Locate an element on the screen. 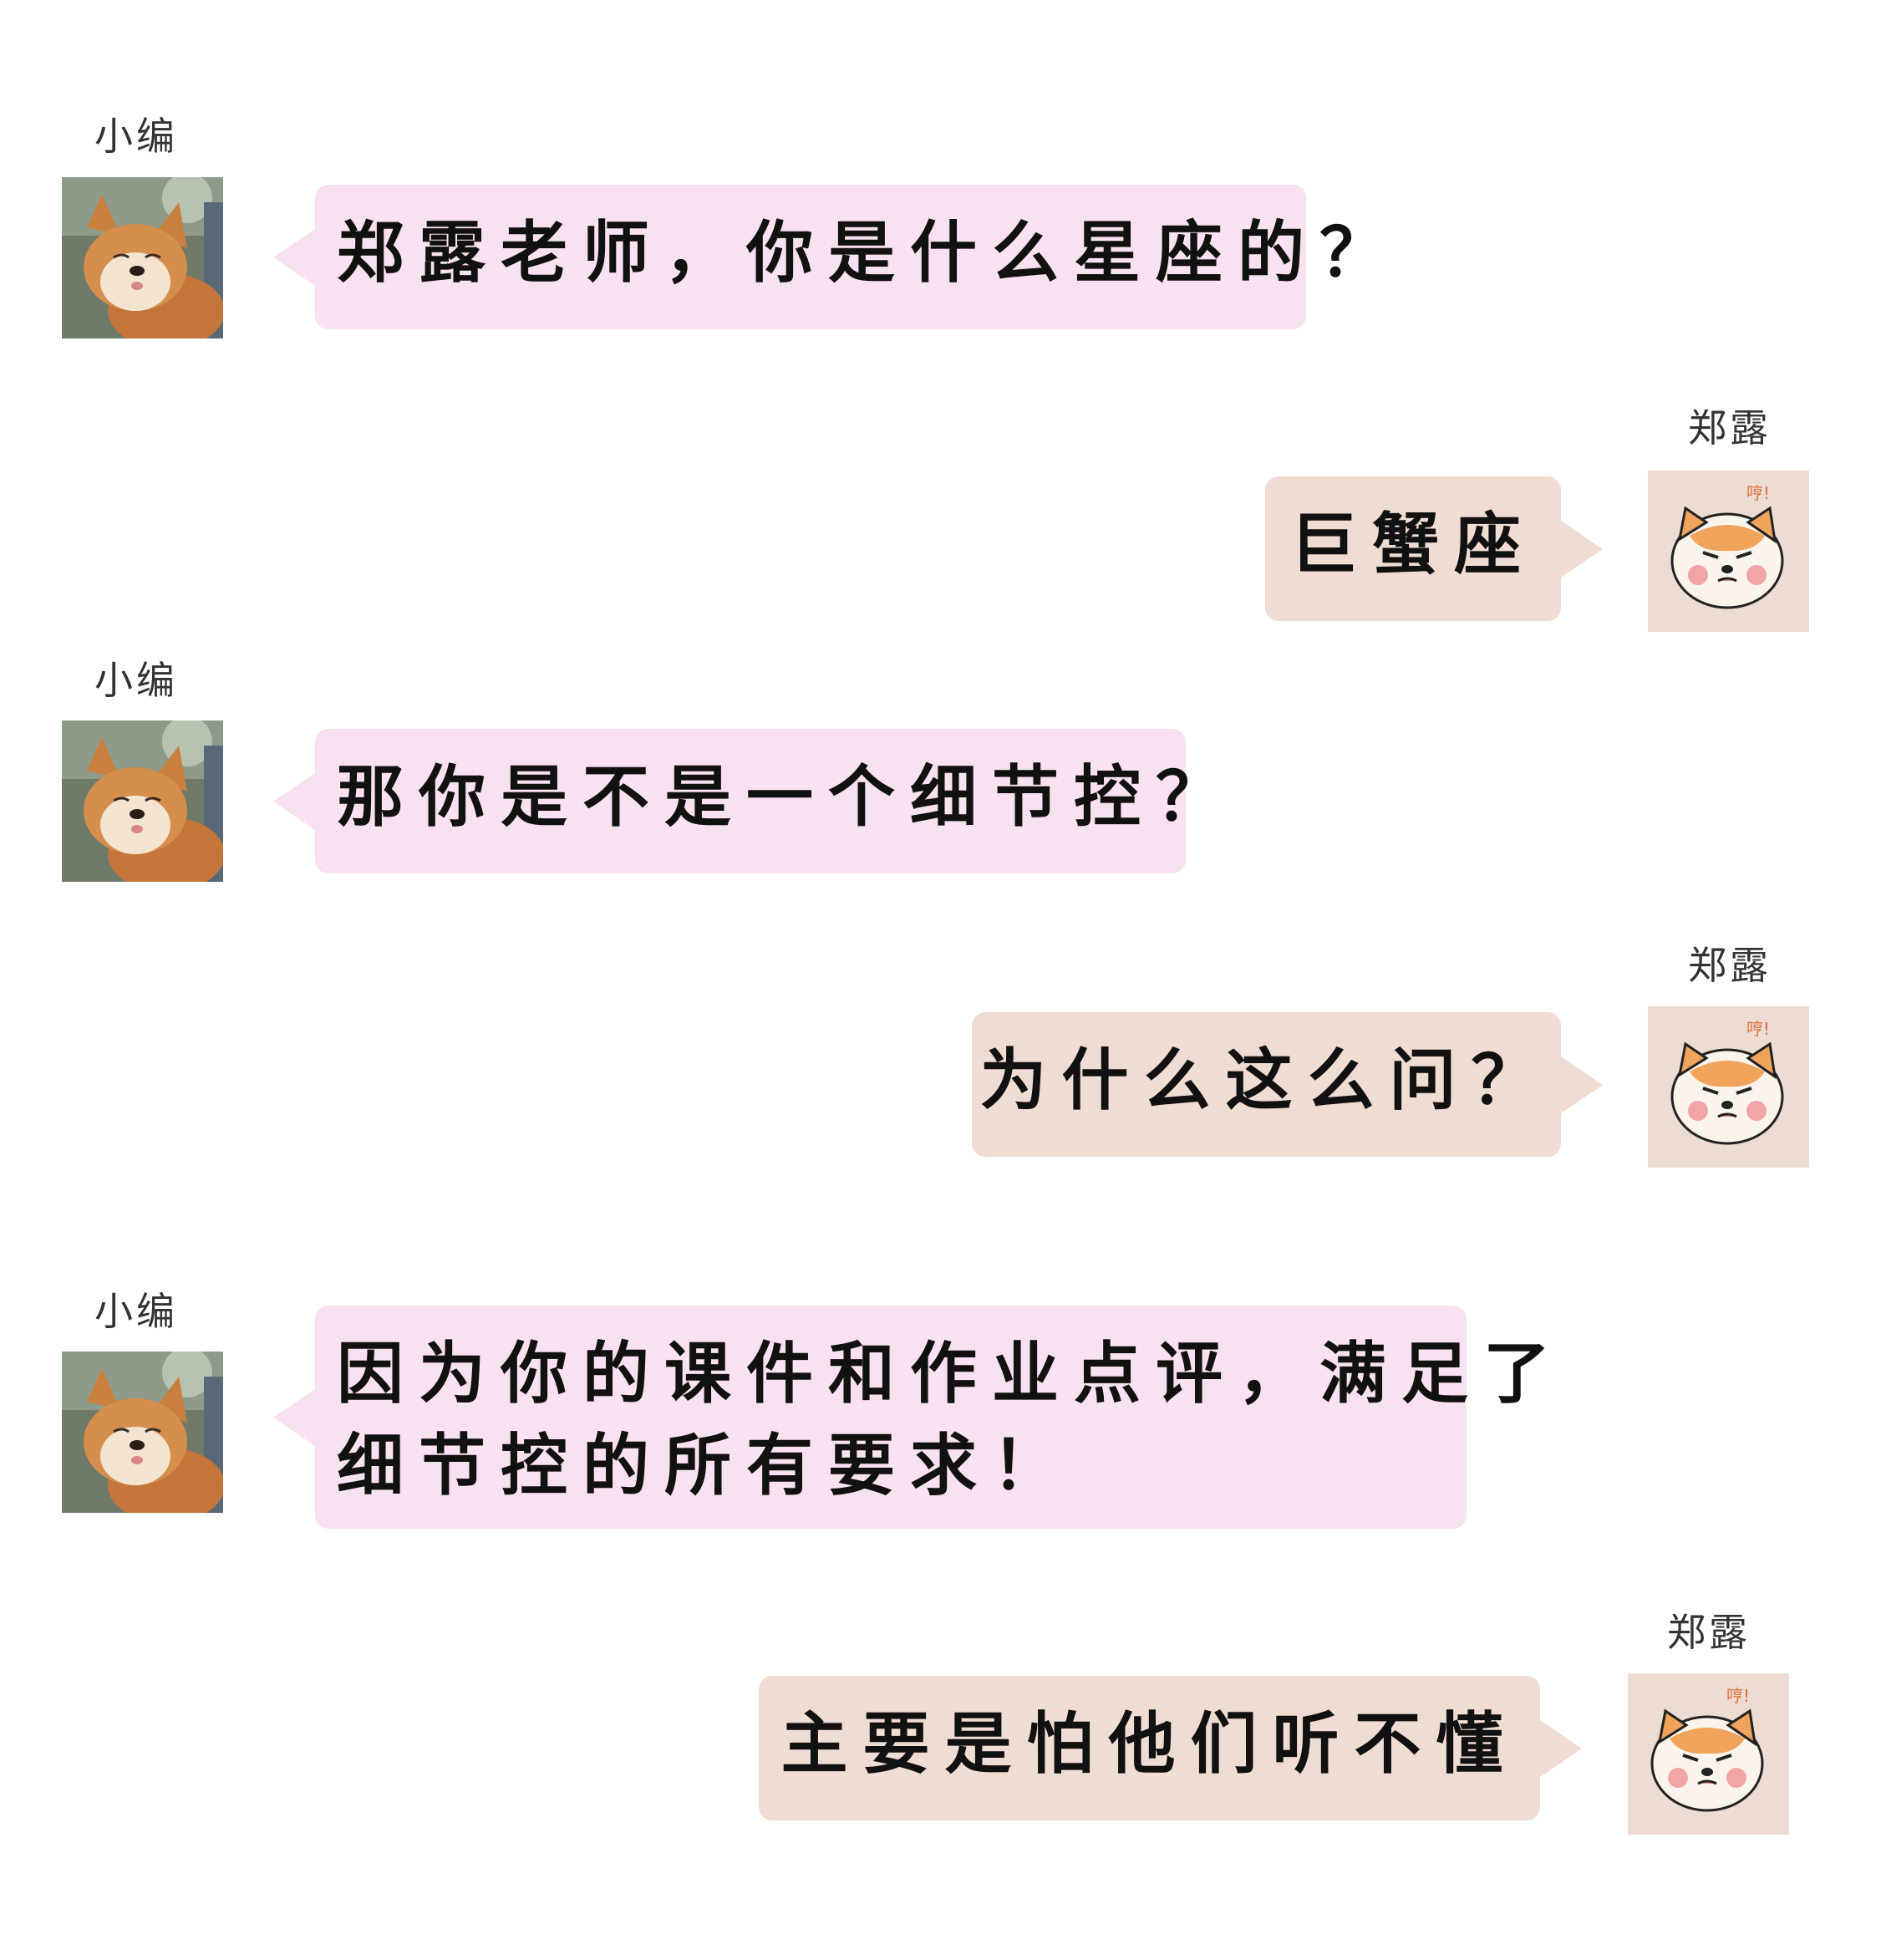  message-bubble: 那你是不是一个细节控？ is located at coordinates (755, 801).